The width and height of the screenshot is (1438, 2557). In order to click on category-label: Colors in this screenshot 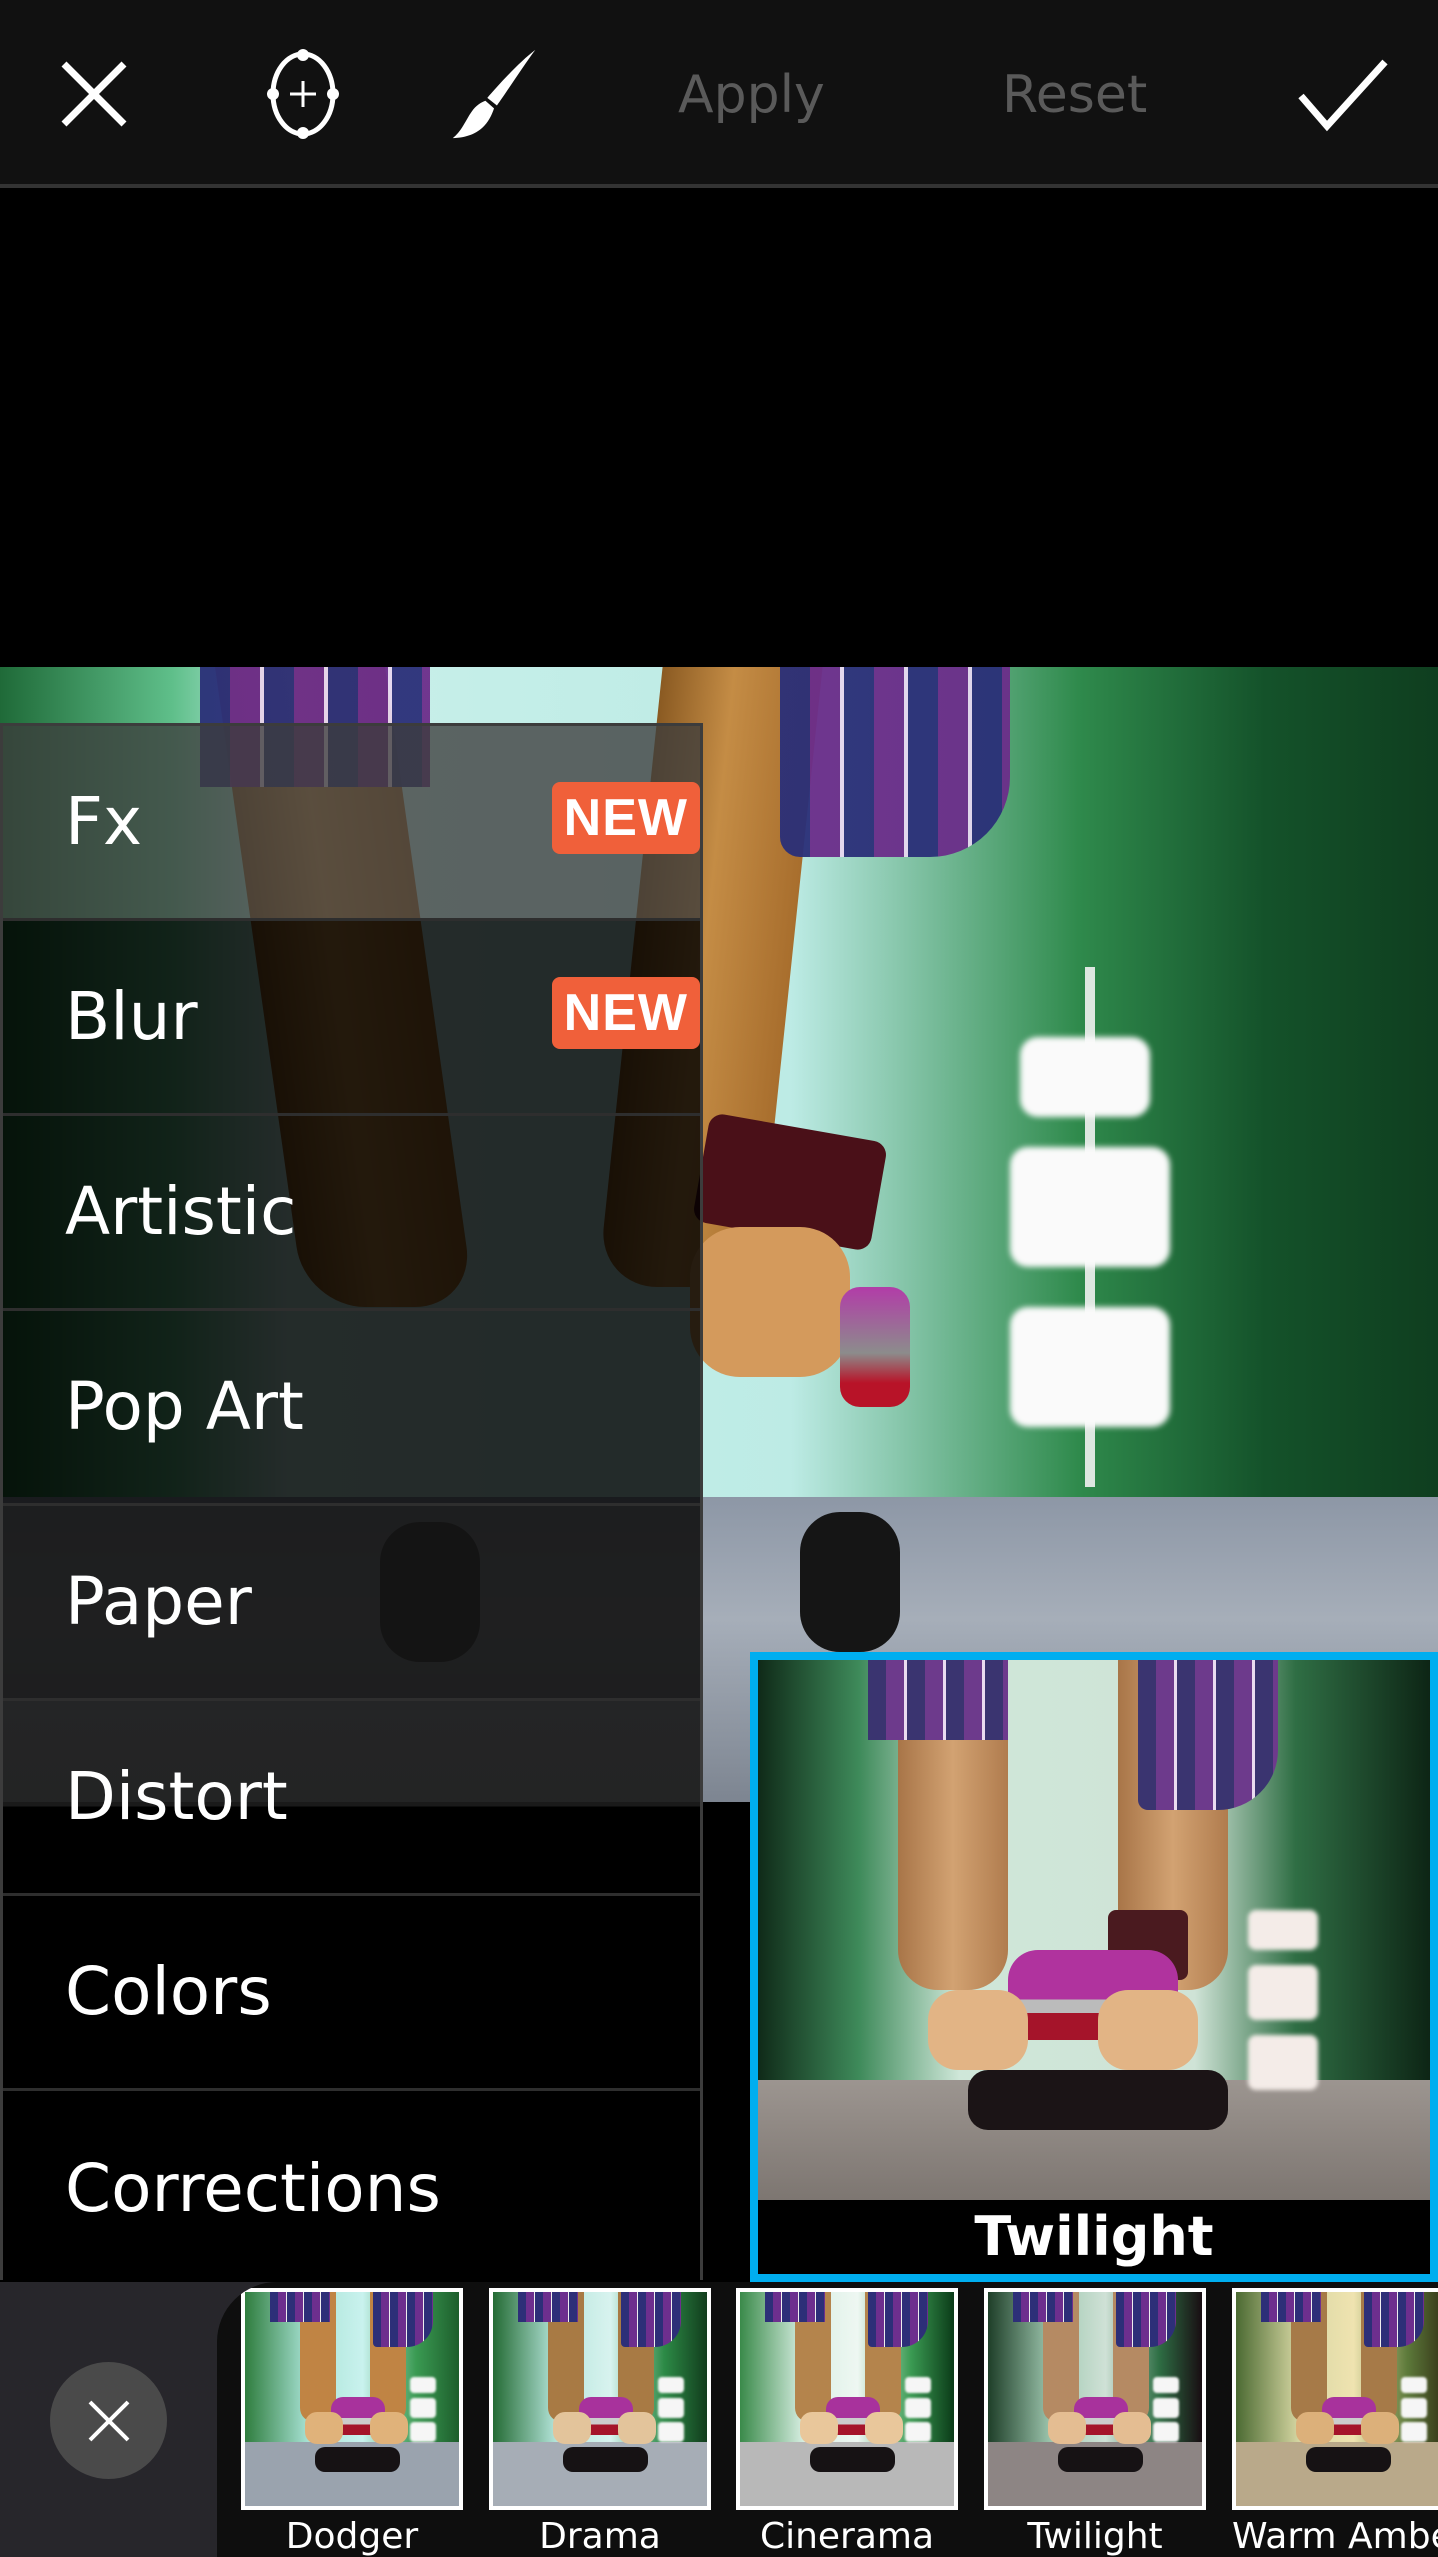, I will do `click(168, 1991)`.